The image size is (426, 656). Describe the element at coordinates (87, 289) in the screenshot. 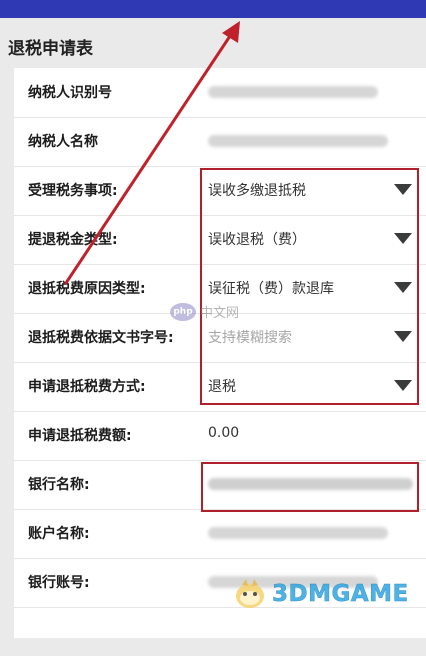

I see `refund-reason-label: 退抵税费原因类型:` at that location.